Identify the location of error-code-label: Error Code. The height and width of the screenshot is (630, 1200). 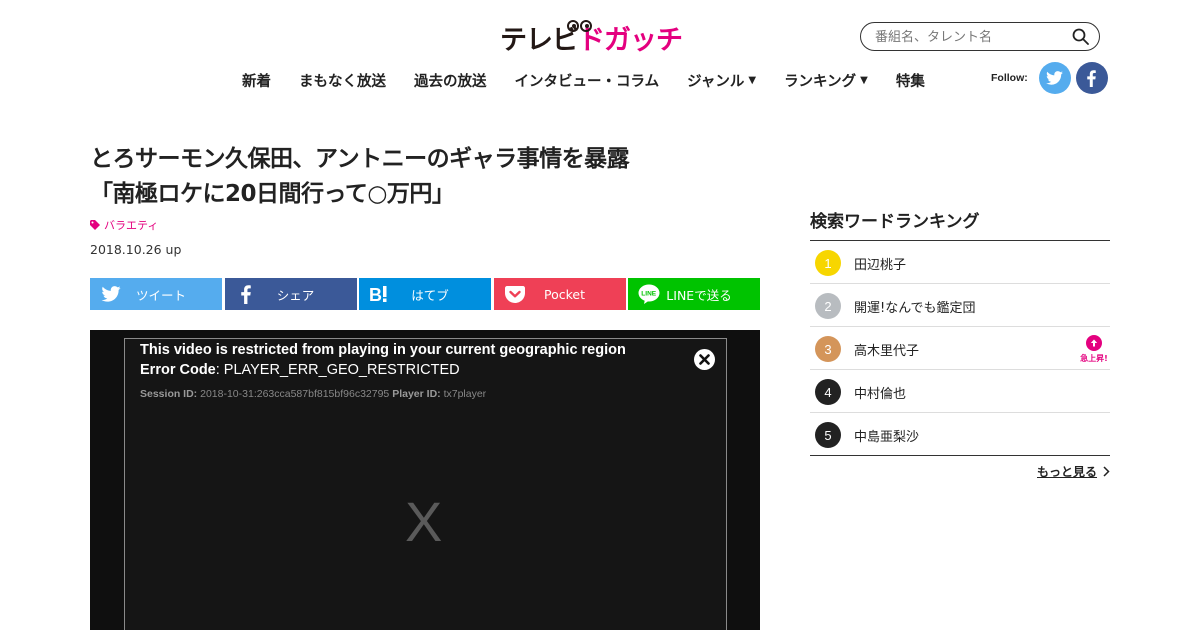
(178, 370).